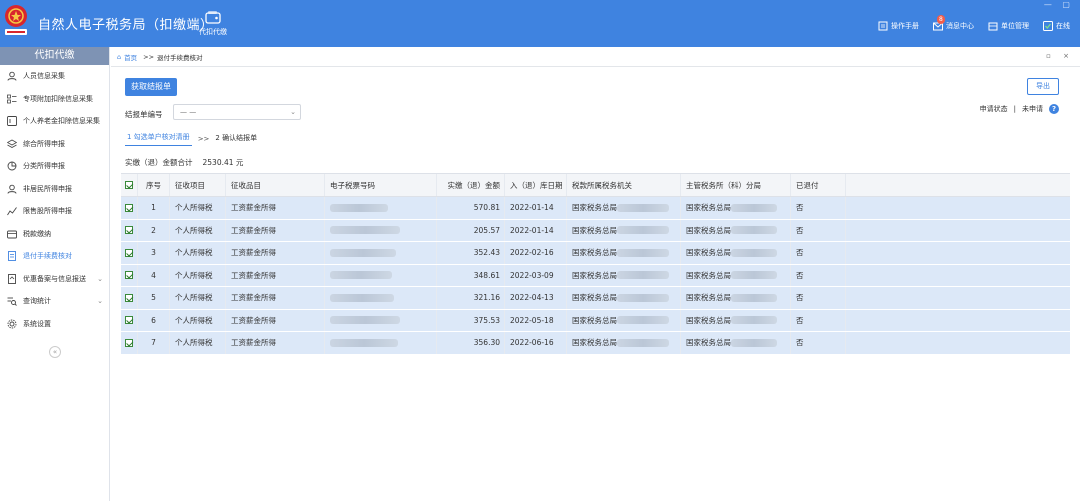  Describe the element at coordinates (12, 278) in the screenshot. I see `file-up-icon` at that location.